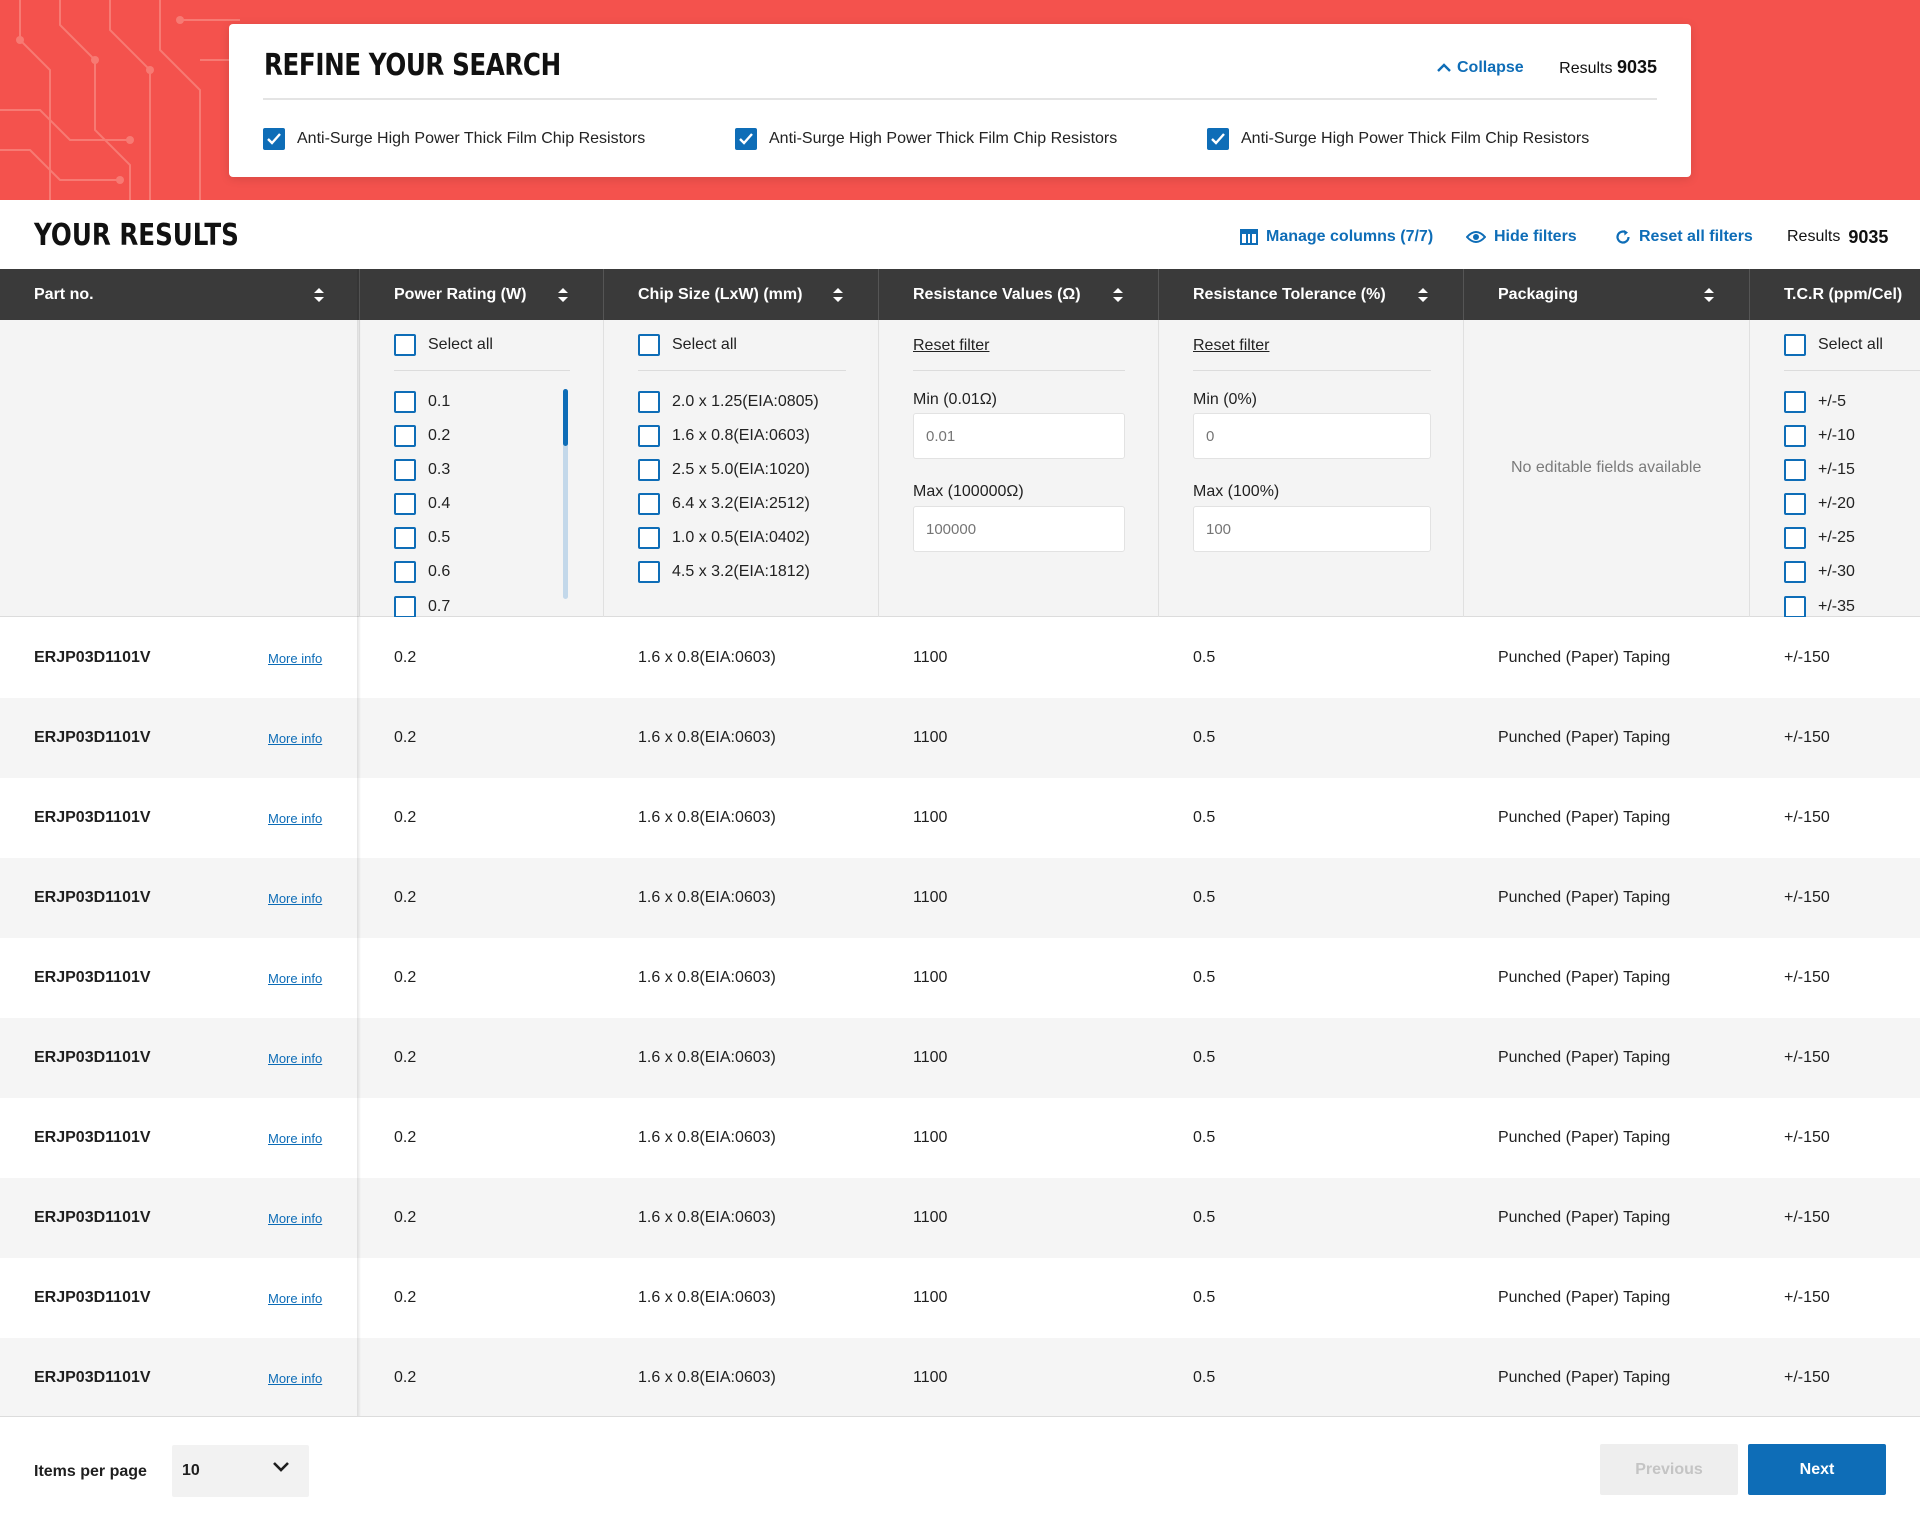 The height and width of the screenshot is (1522, 1920). Describe the element at coordinates (1476, 237) in the screenshot. I see `eye-icon` at that location.